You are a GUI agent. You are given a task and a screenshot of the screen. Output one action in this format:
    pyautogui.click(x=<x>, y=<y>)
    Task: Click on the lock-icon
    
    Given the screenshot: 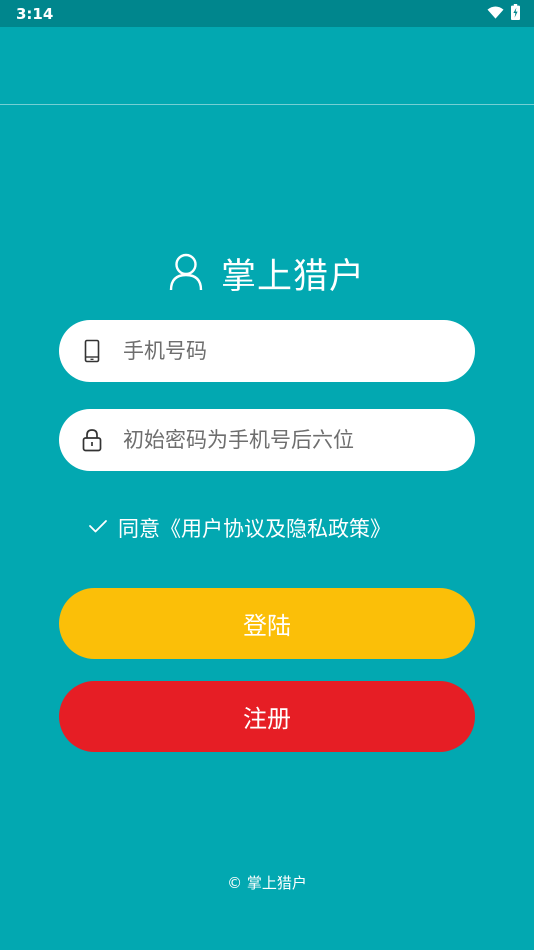 What is the action you would take?
    pyautogui.click(x=92, y=440)
    